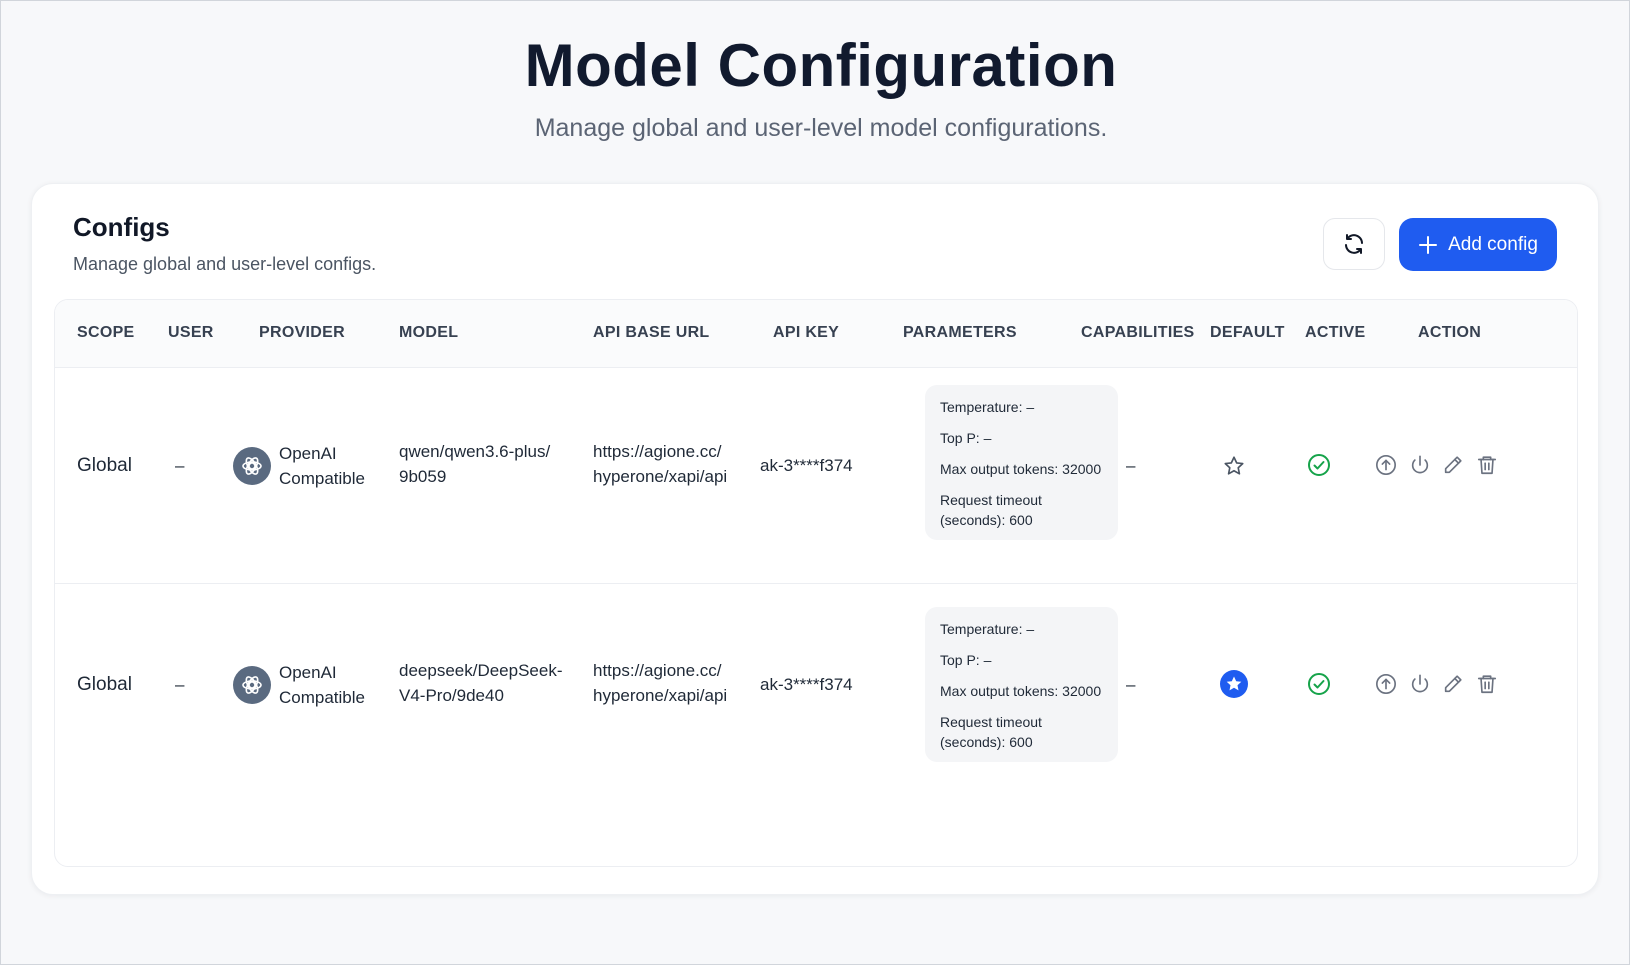 Image resolution: width=1630 pixels, height=965 pixels. What do you see at coordinates (821, 65) in the screenshot?
I see `page-title: Model Configuration` at bounding box center [821, 65].